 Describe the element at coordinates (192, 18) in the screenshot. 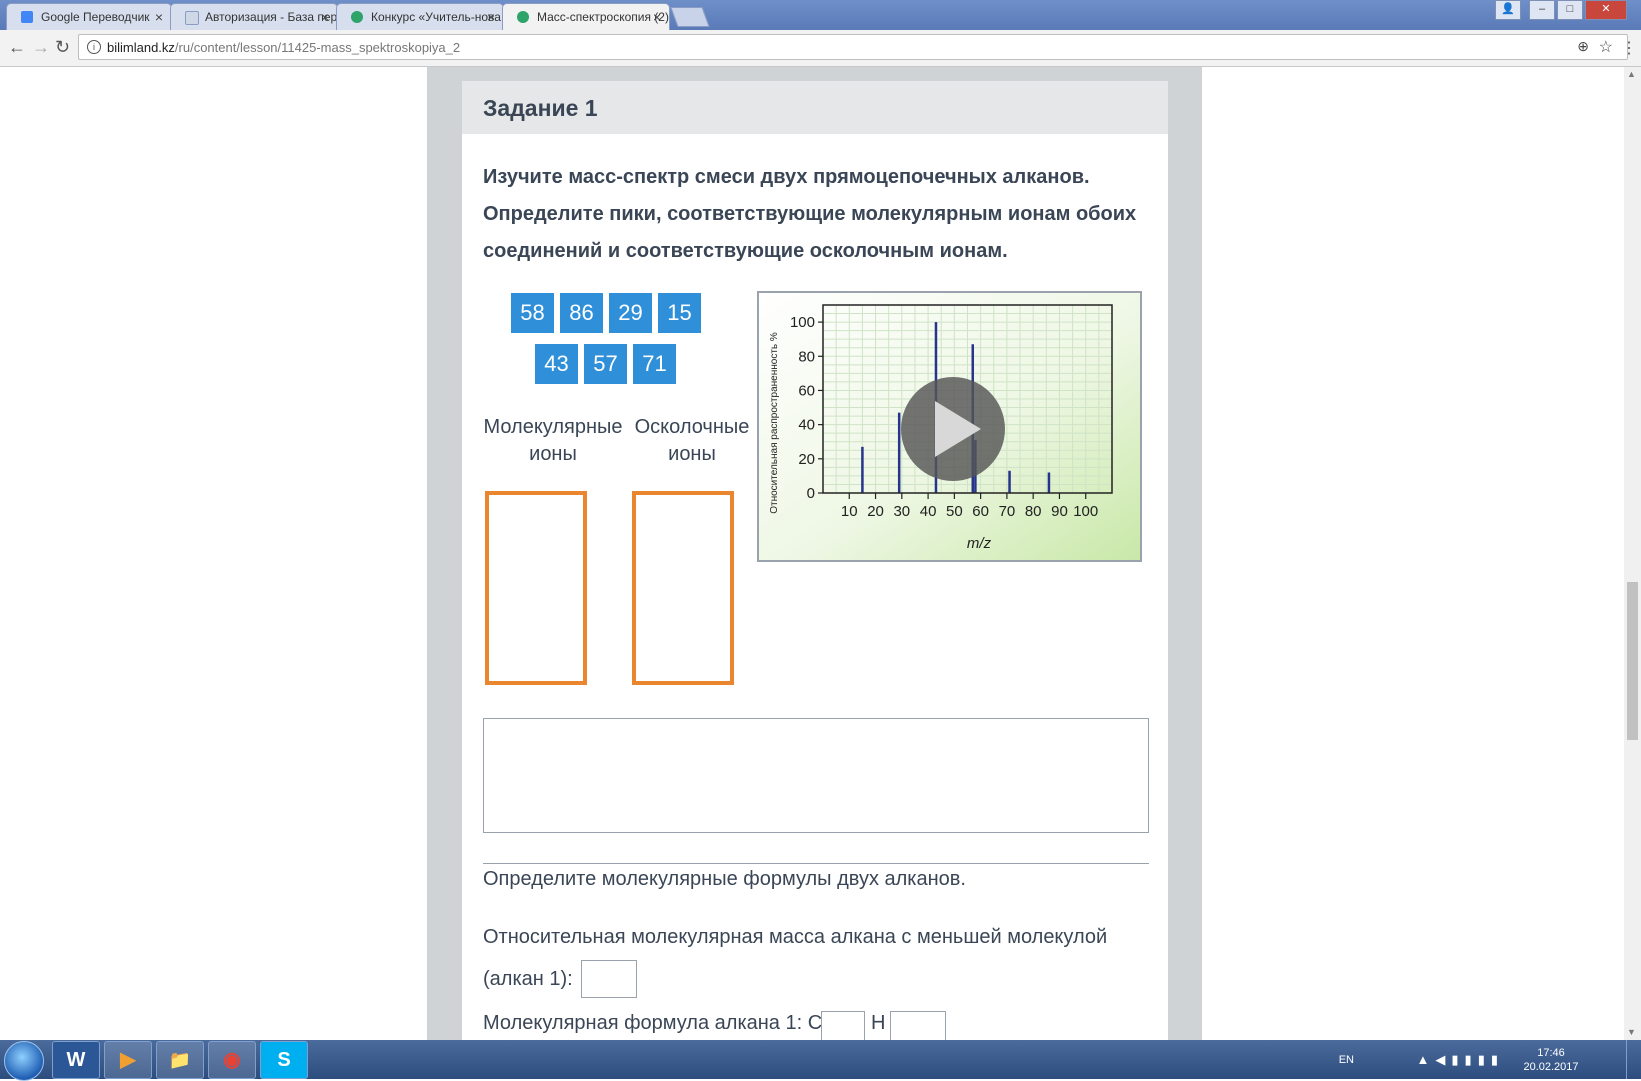

I see `page-icon` at that location.